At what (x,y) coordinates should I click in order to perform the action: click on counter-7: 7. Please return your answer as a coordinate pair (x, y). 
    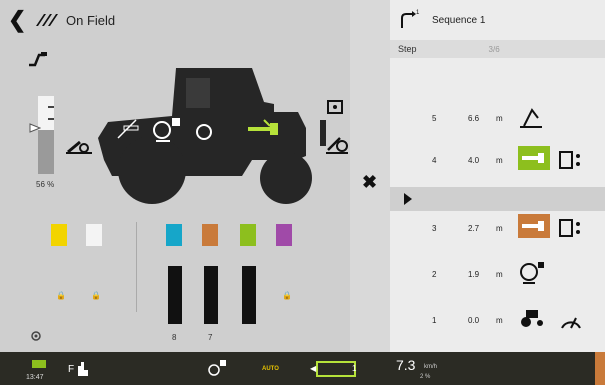
    Looking at the image, I should click on (210, 337).